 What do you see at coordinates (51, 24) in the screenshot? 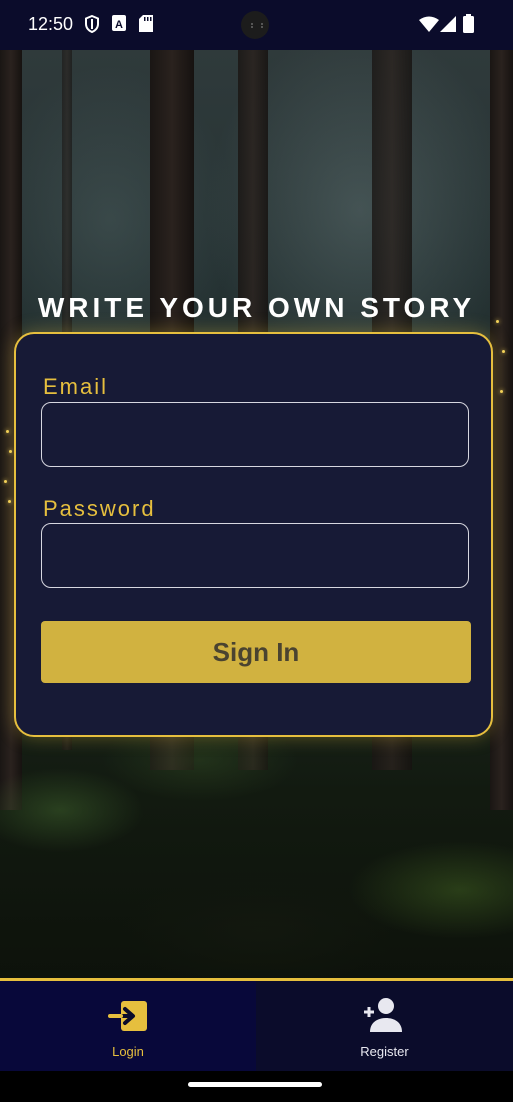
I see `status-time: 12:50` at bounding box center [51, 24].